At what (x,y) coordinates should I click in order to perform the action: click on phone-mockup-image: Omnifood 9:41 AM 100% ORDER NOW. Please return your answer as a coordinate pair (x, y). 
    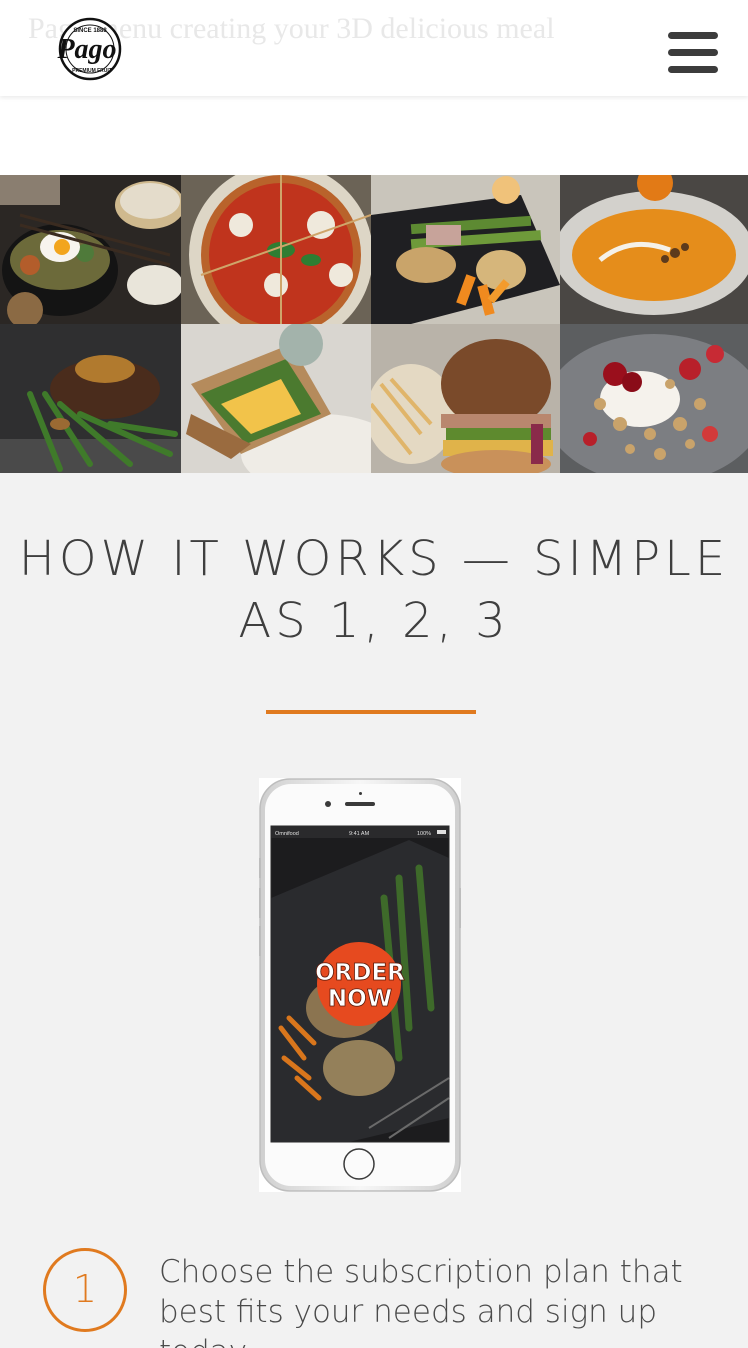
    Looking at the image, I should click on (360, 985).